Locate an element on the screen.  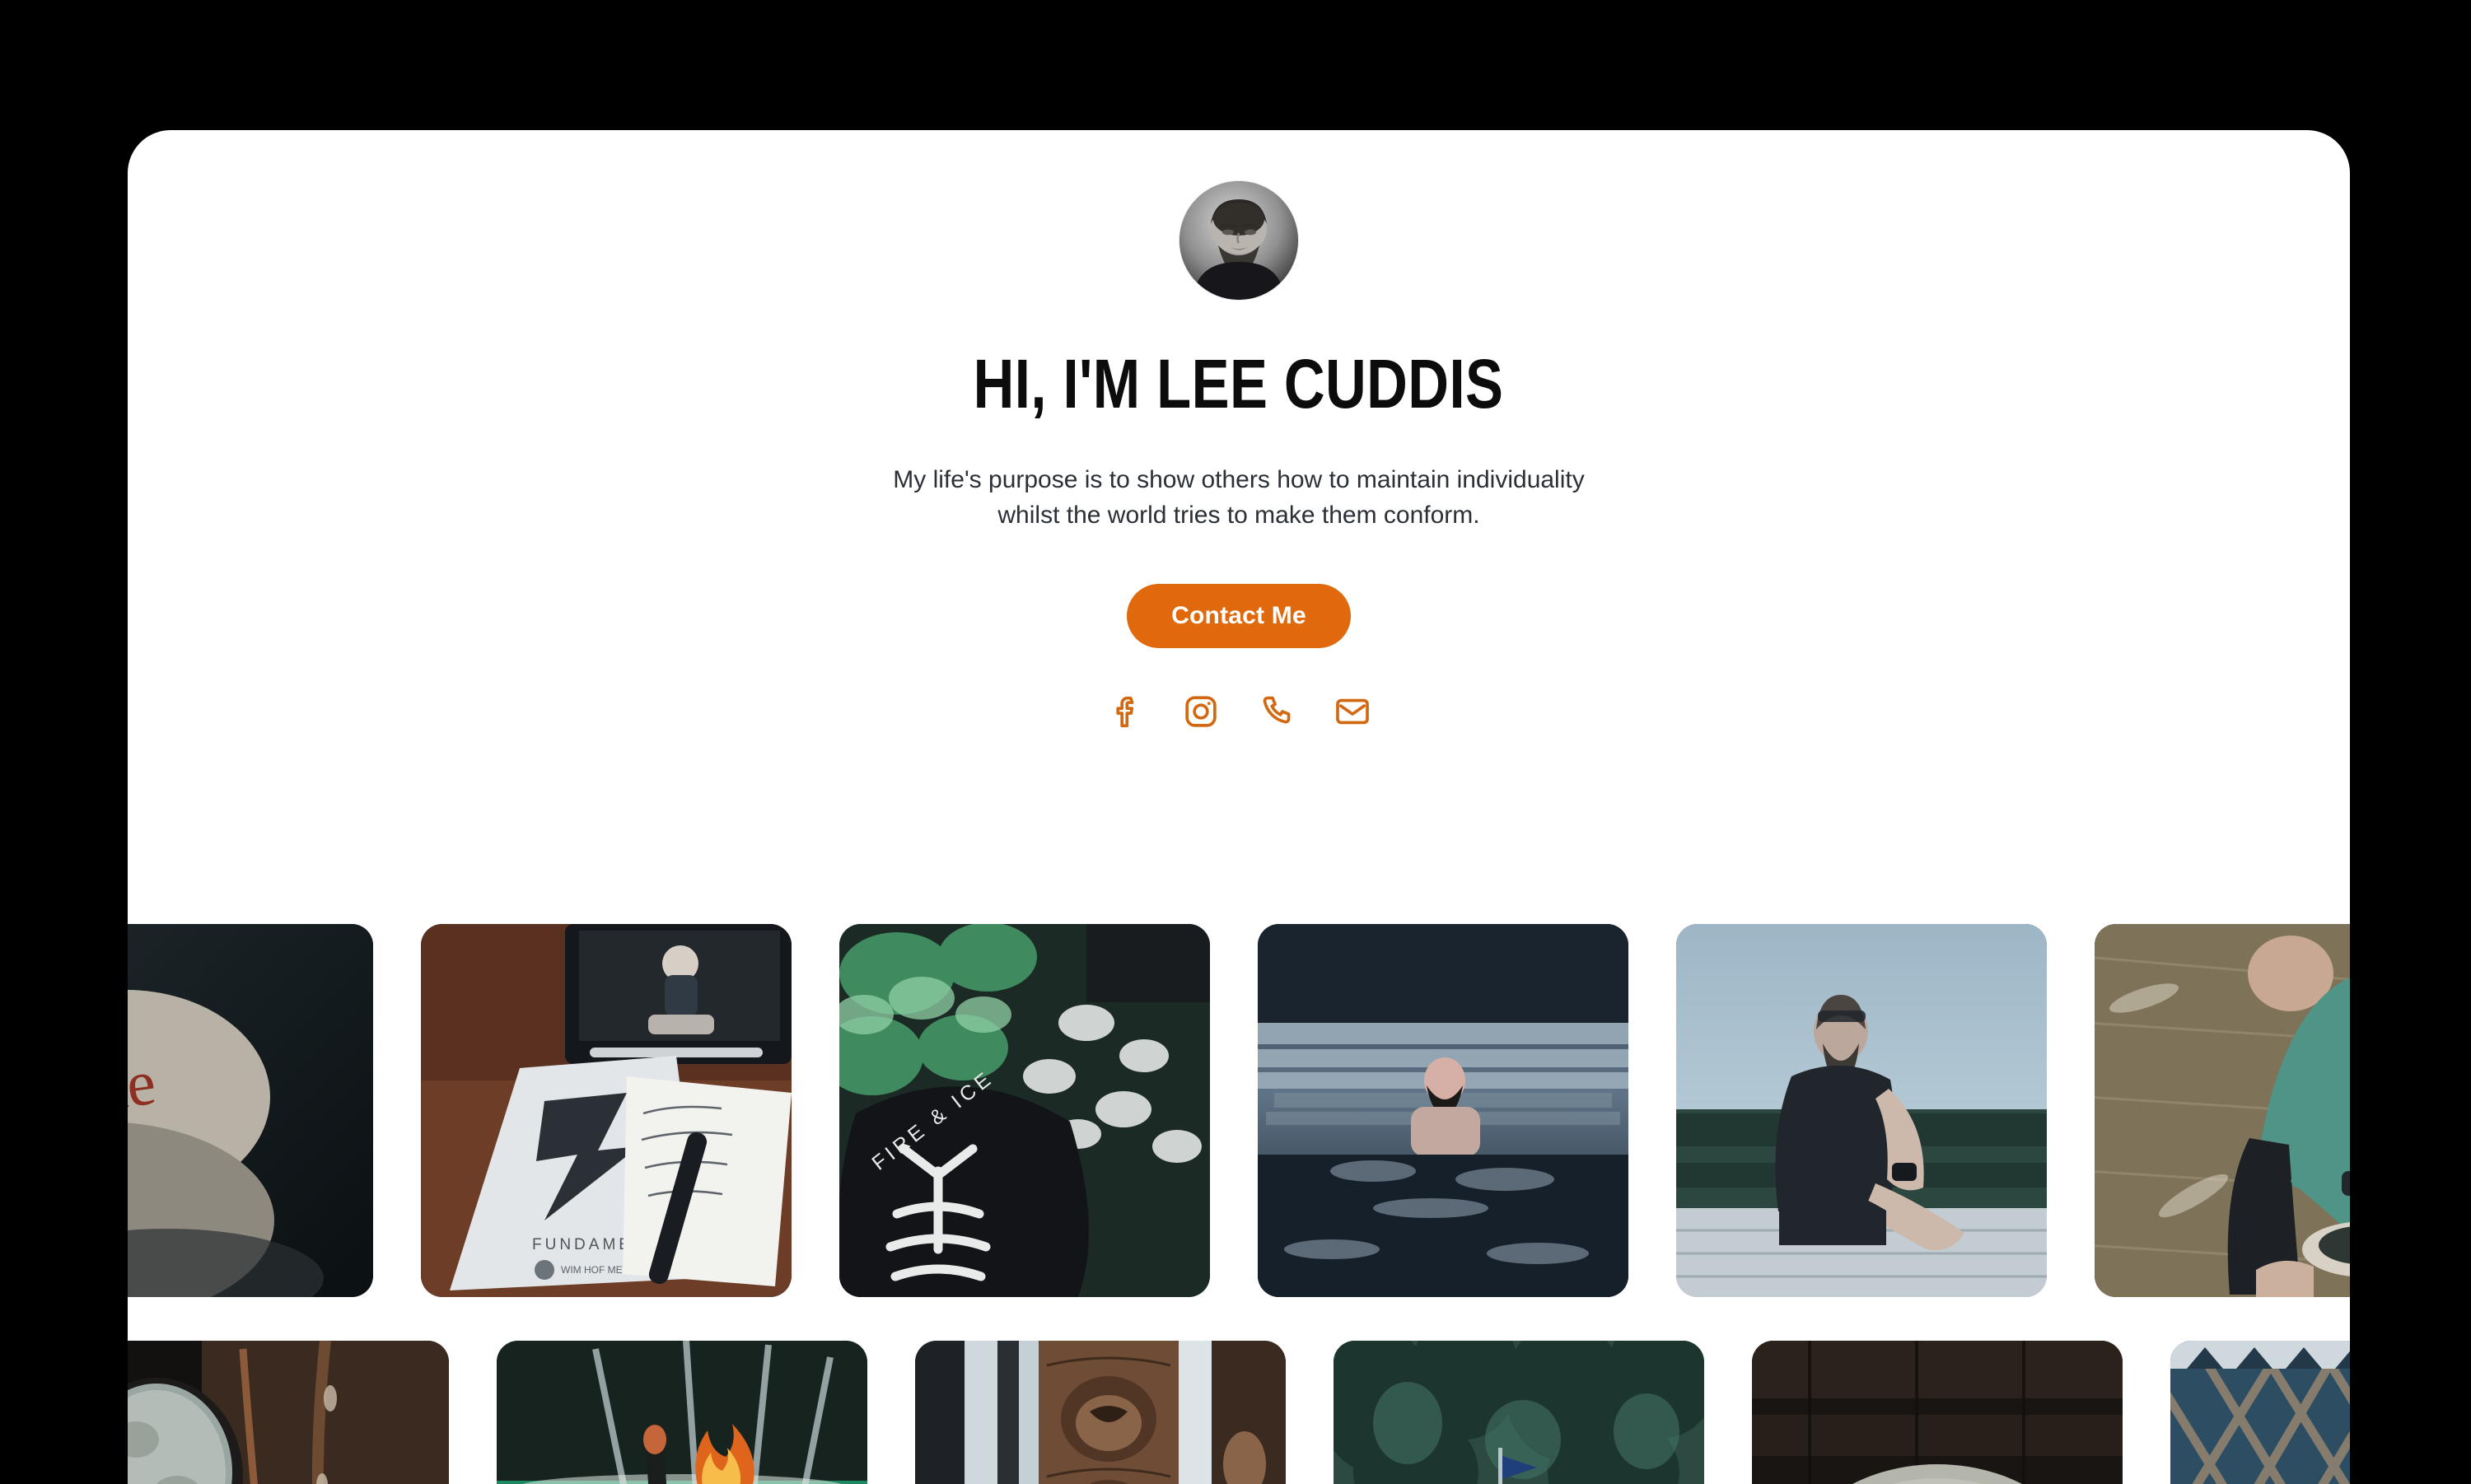
seated-on-deck-image is located at coordinates (1861, 1110).